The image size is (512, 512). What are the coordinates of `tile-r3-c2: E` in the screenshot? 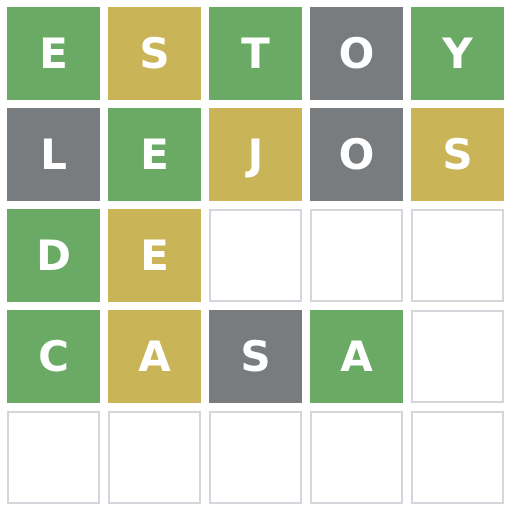 It's located at (154, 255).